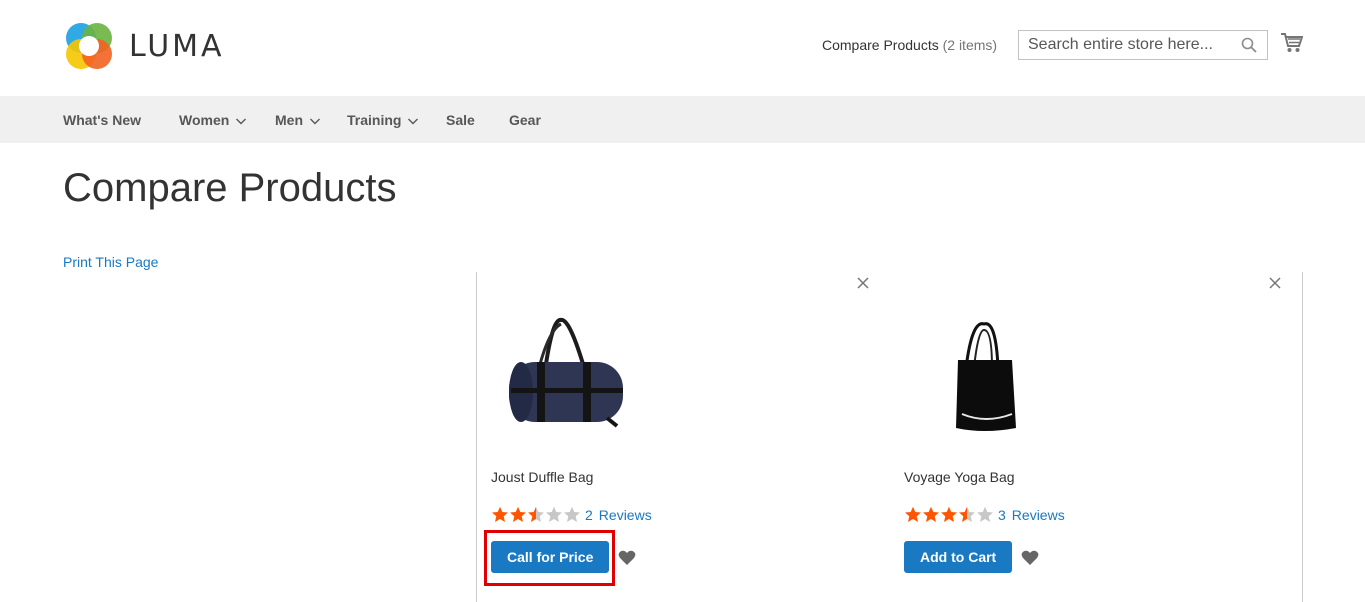 The image size is (1365, 602). I want to click on search-input, so click(1126, 45).